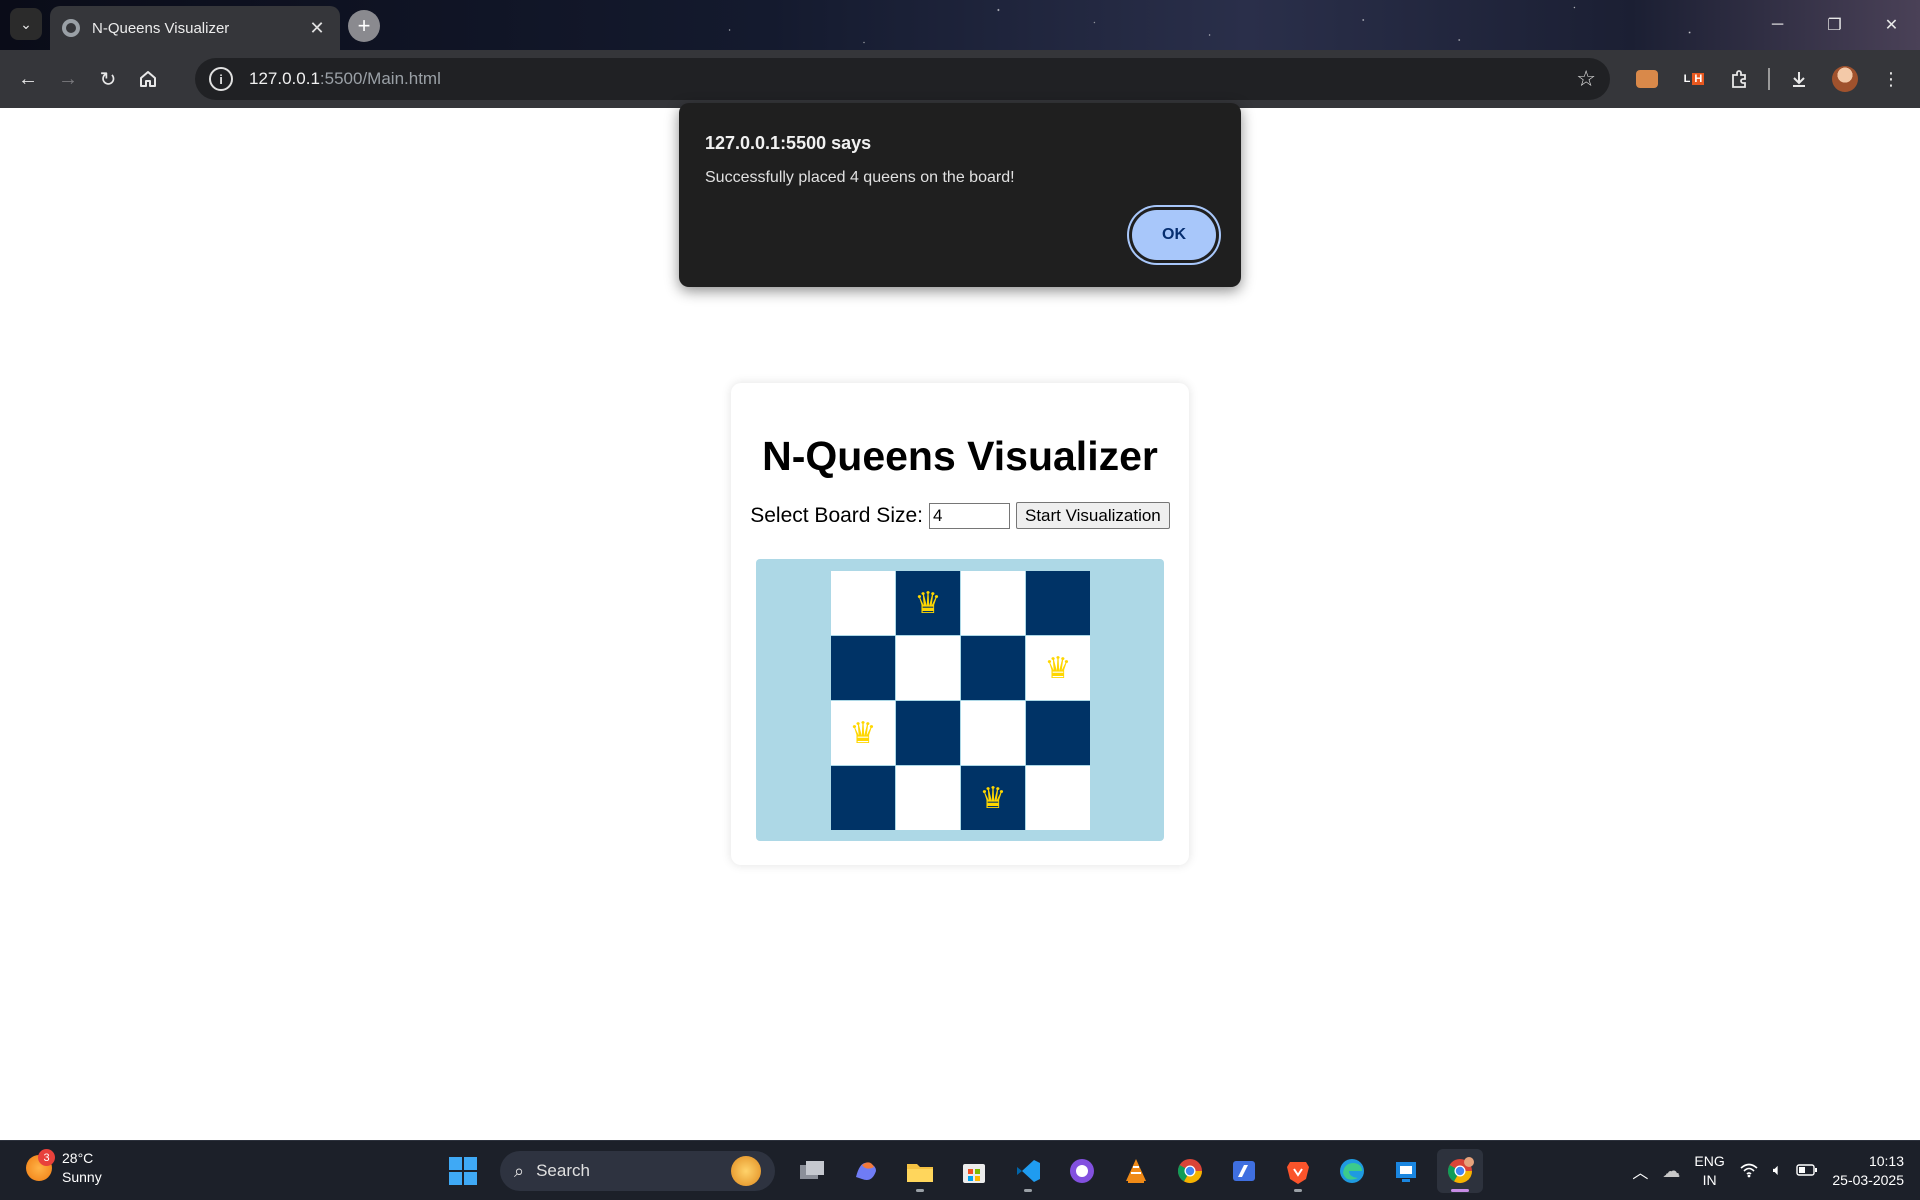 Image resolution: width=1920 pixels, height=1200 pixels. I want to click on vlc-icon, so click(1136, 1171).